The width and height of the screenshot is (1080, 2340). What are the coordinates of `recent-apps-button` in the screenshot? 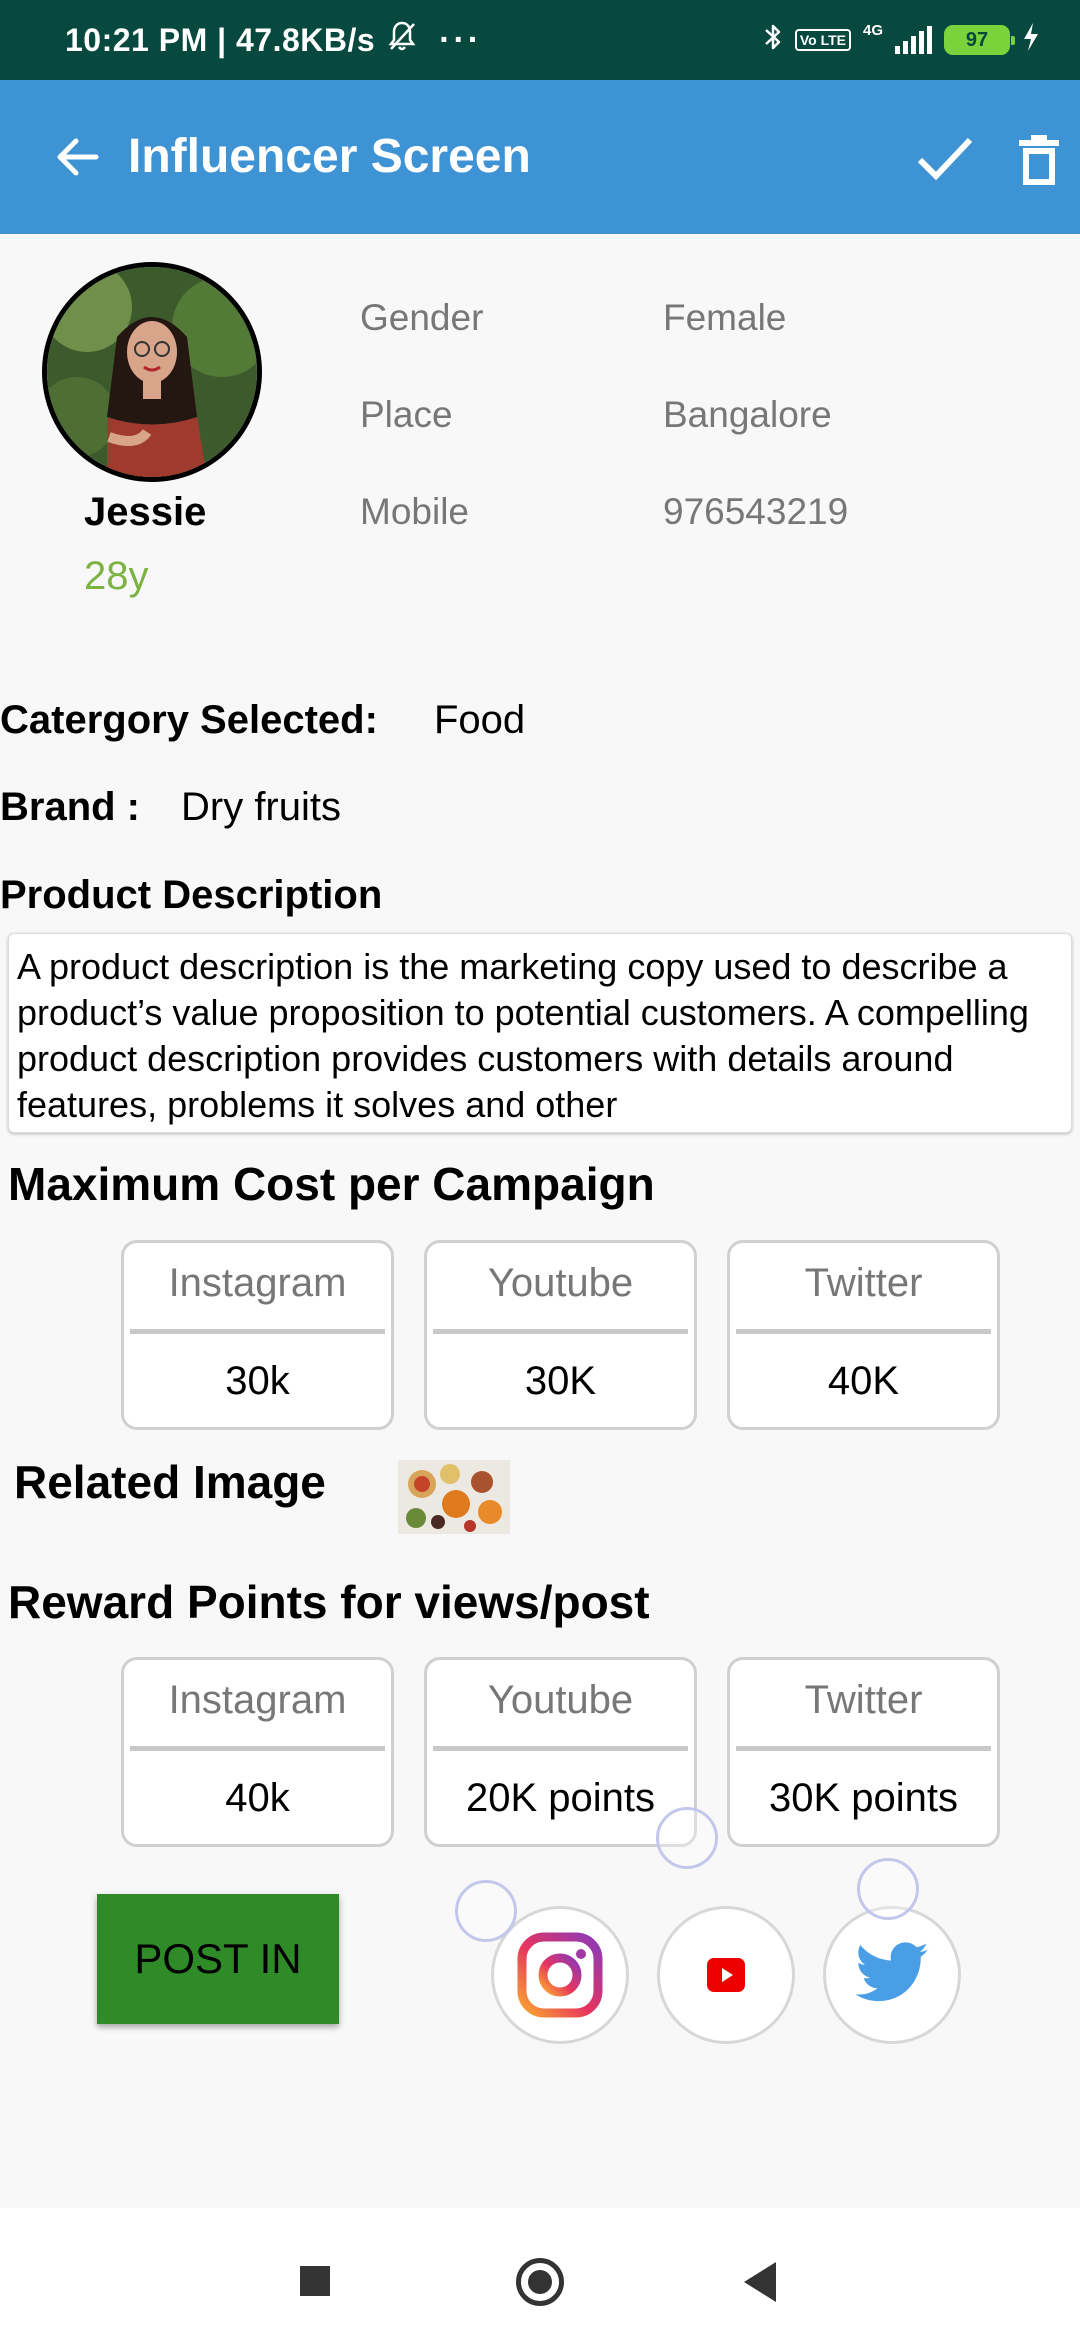 It's located at (315, 2281).